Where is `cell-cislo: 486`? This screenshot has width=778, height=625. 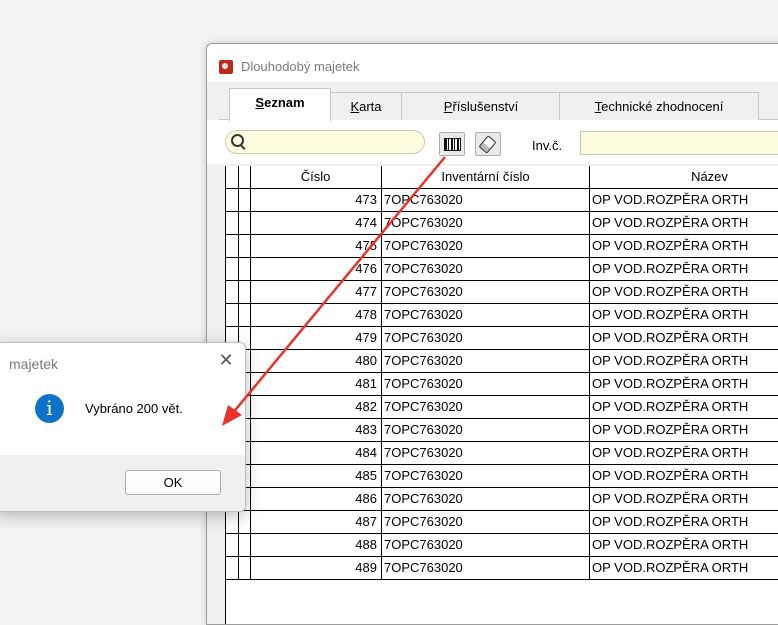
cell-cislo: 486 is located at coordinates (316, 499).